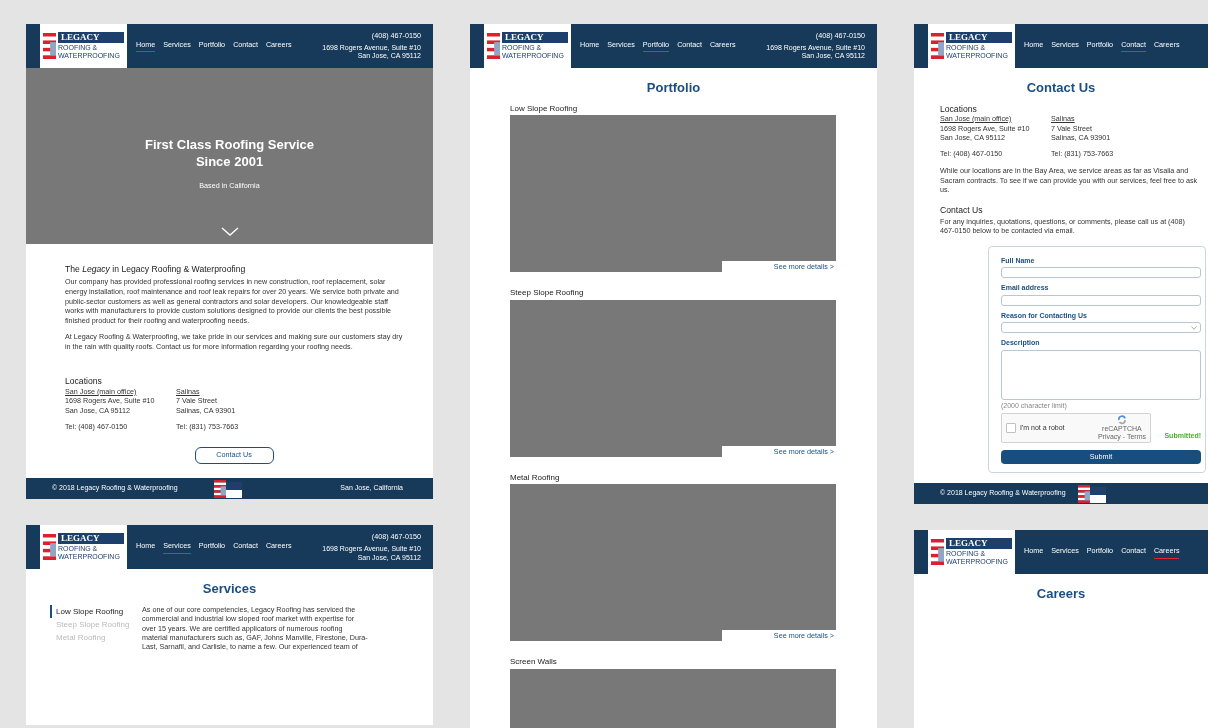 This screenshot has height=728, width=1208. Describe the element at coordinates (1101, 374) in the screenshot. I see `text-area` at that location.